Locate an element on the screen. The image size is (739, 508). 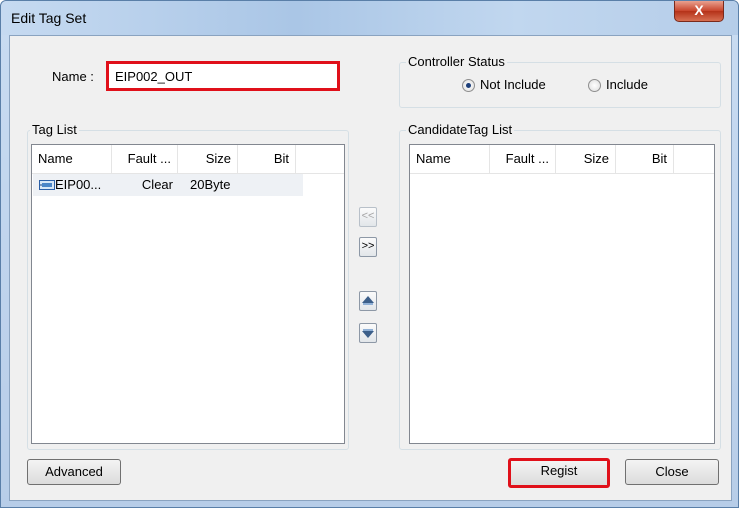
candidate-tag-list-title: CandidateTag List is located at coordinates (460, 129).